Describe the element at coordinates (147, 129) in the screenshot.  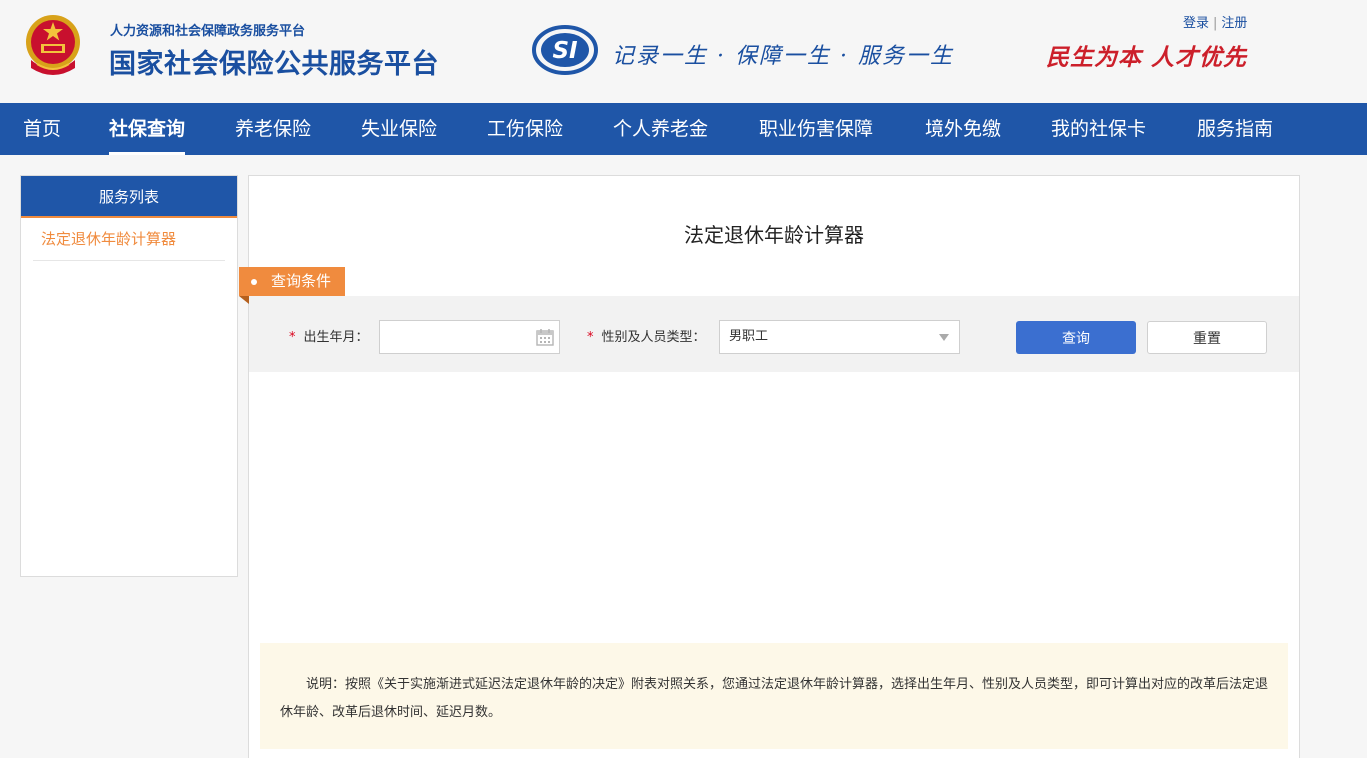
I see `nav-item-social-security-query: 社保查询` at that location.